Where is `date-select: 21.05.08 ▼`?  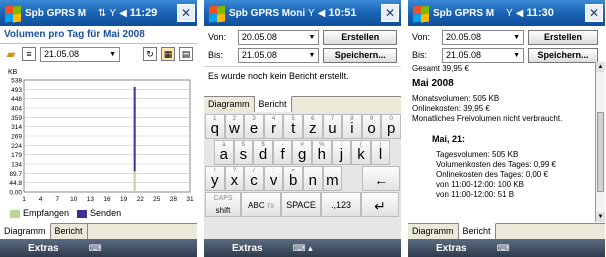 date-select: 21.05.08 ▼ is located at coordinates (80, 54).